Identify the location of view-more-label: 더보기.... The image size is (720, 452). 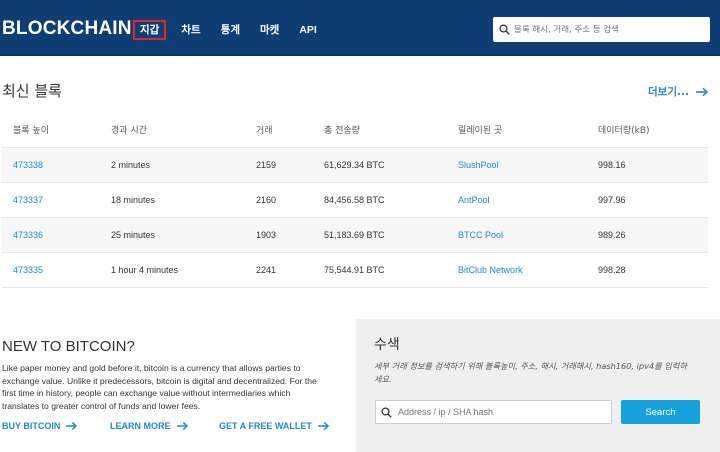
(668, 92).